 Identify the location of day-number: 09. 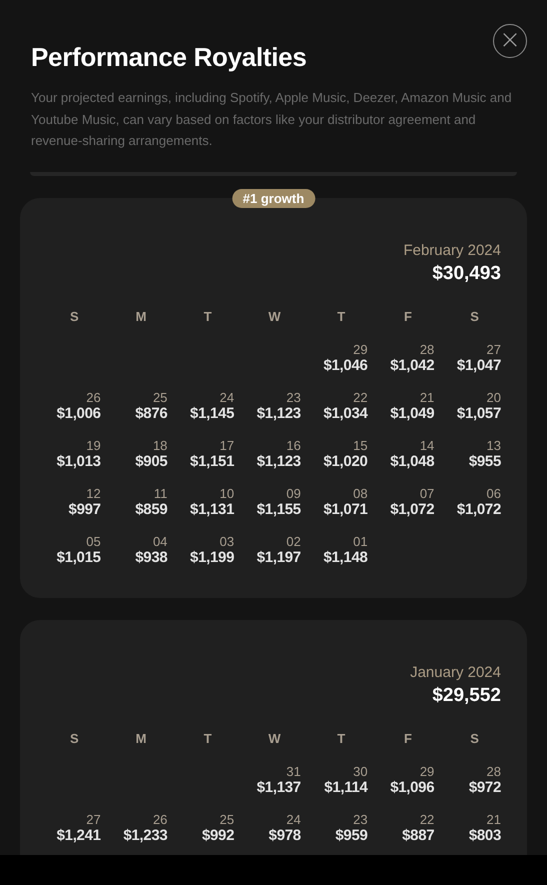
(293, 493).